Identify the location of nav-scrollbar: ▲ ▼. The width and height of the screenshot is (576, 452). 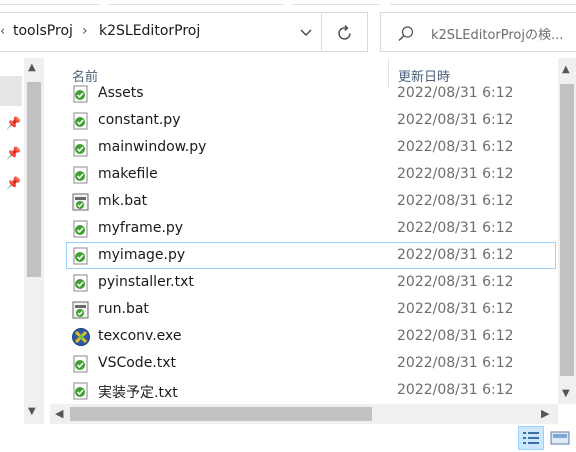
(34, 241).